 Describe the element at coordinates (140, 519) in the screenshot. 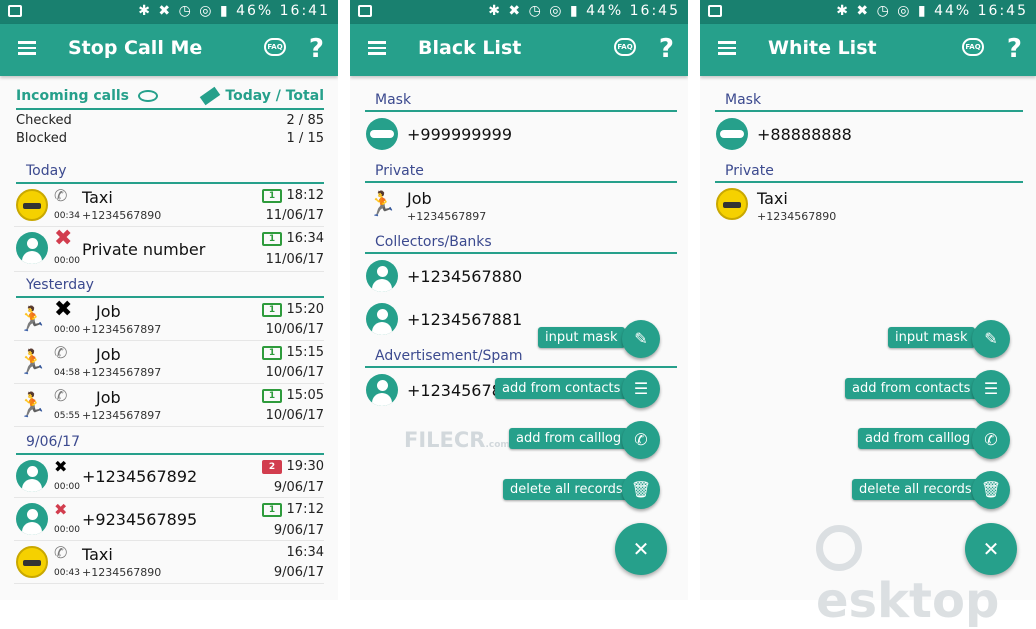

I see `caller-name: +9234567895` at that location.